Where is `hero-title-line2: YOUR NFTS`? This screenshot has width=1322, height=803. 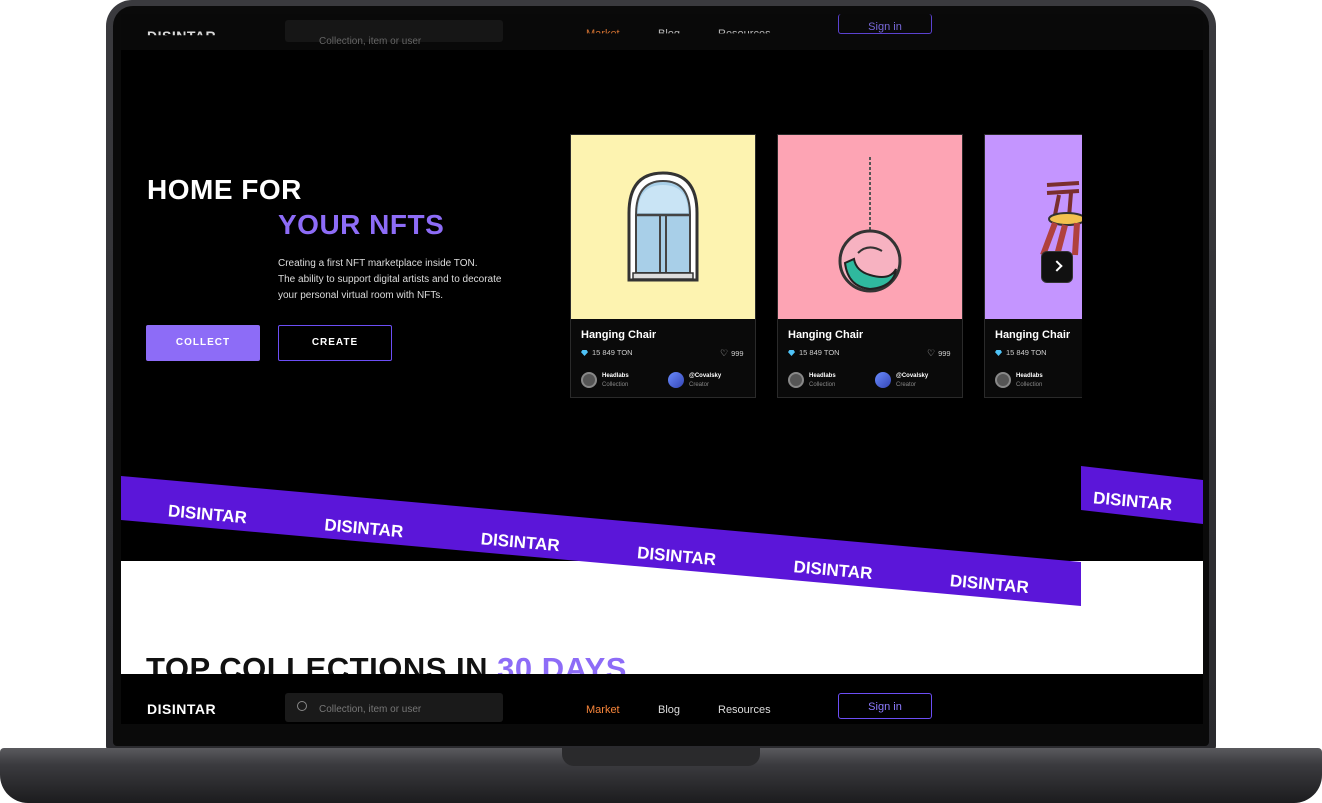
hero-title-line2: YOUR NFTS is located at coordinates (361, 224).